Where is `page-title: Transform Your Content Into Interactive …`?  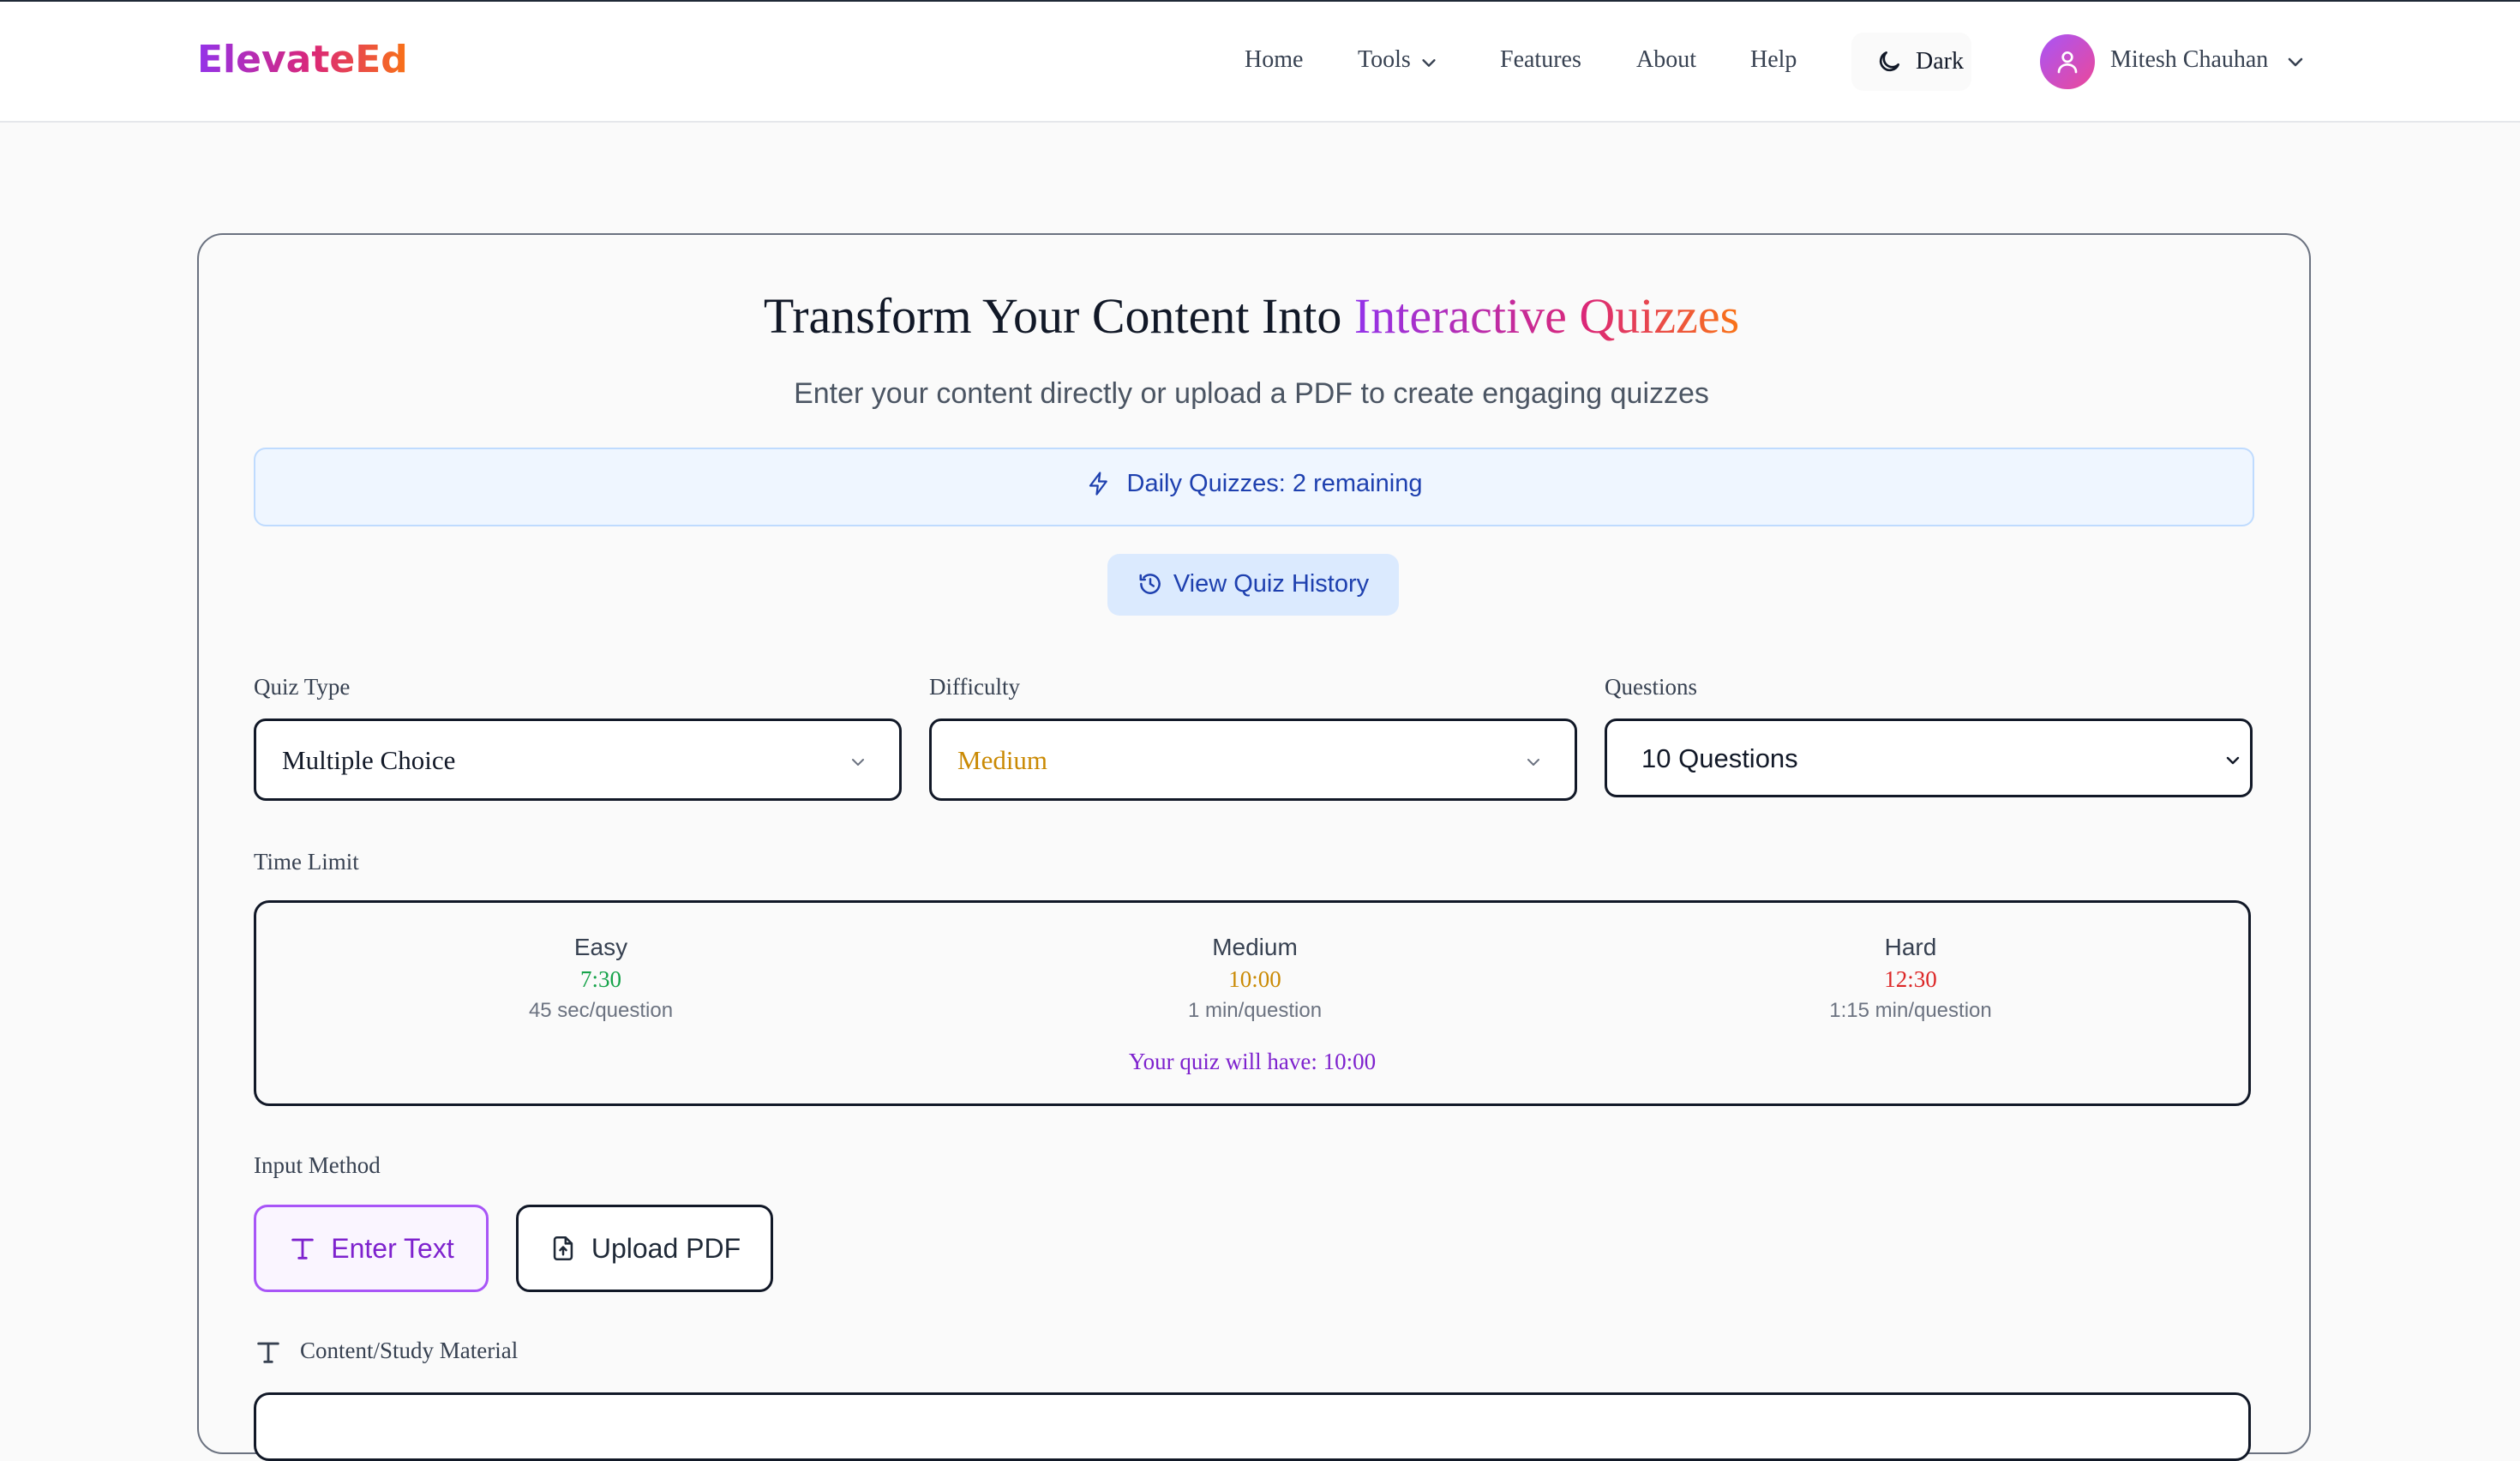 page-title: Transform Your Content Into Interactive … is located at coordinates (1251, 316).